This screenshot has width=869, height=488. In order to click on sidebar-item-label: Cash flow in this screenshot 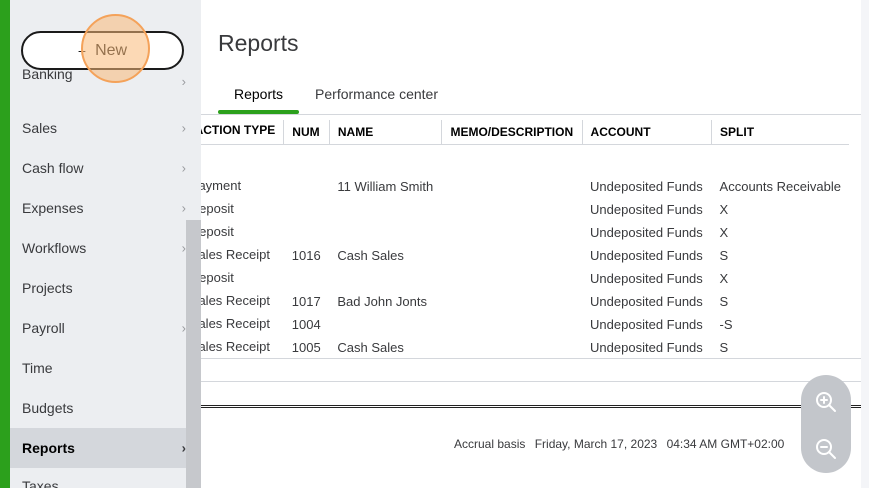, I will do `click(53, 168)`.